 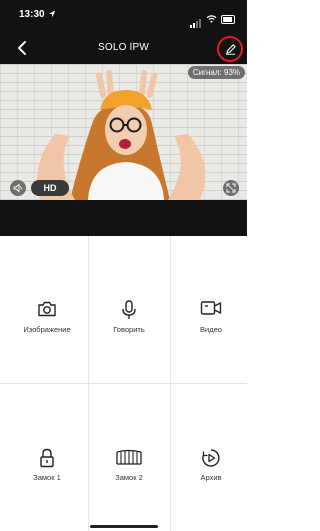 I want to click on snapshot-button: Изображение, so click(x=47, y=309).